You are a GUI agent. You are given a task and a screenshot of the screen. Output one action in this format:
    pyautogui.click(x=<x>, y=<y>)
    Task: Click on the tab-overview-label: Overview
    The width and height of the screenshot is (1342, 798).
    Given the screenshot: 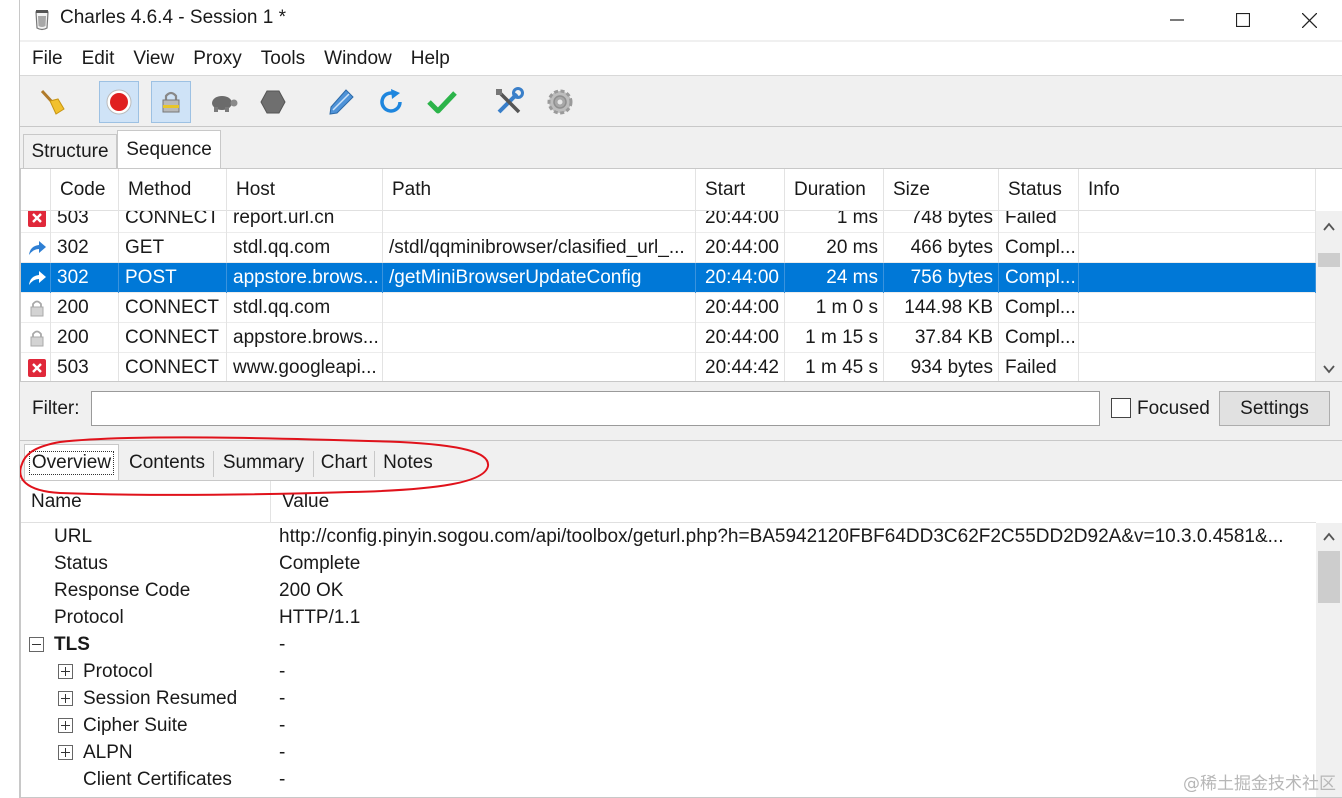 What is the action you would take?
    pyautogui.click(x=71, y=462)
    